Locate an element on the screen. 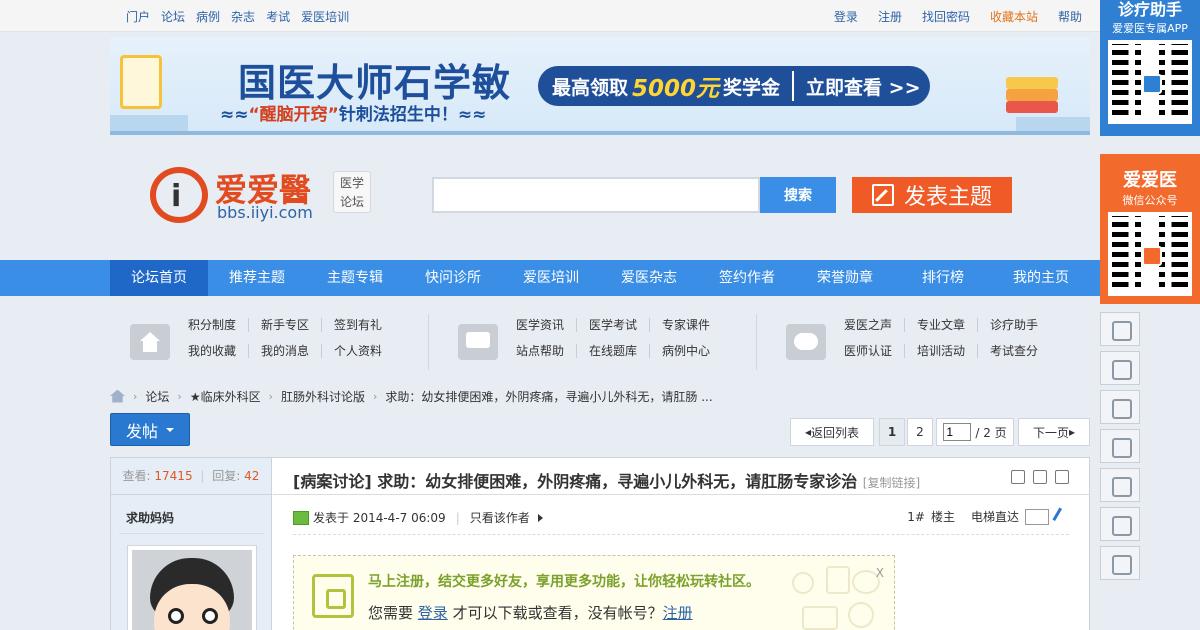 The height and width of the screenshot is (630, 1200). quick-link: 医学考试 is located at coordinates (620, 325).